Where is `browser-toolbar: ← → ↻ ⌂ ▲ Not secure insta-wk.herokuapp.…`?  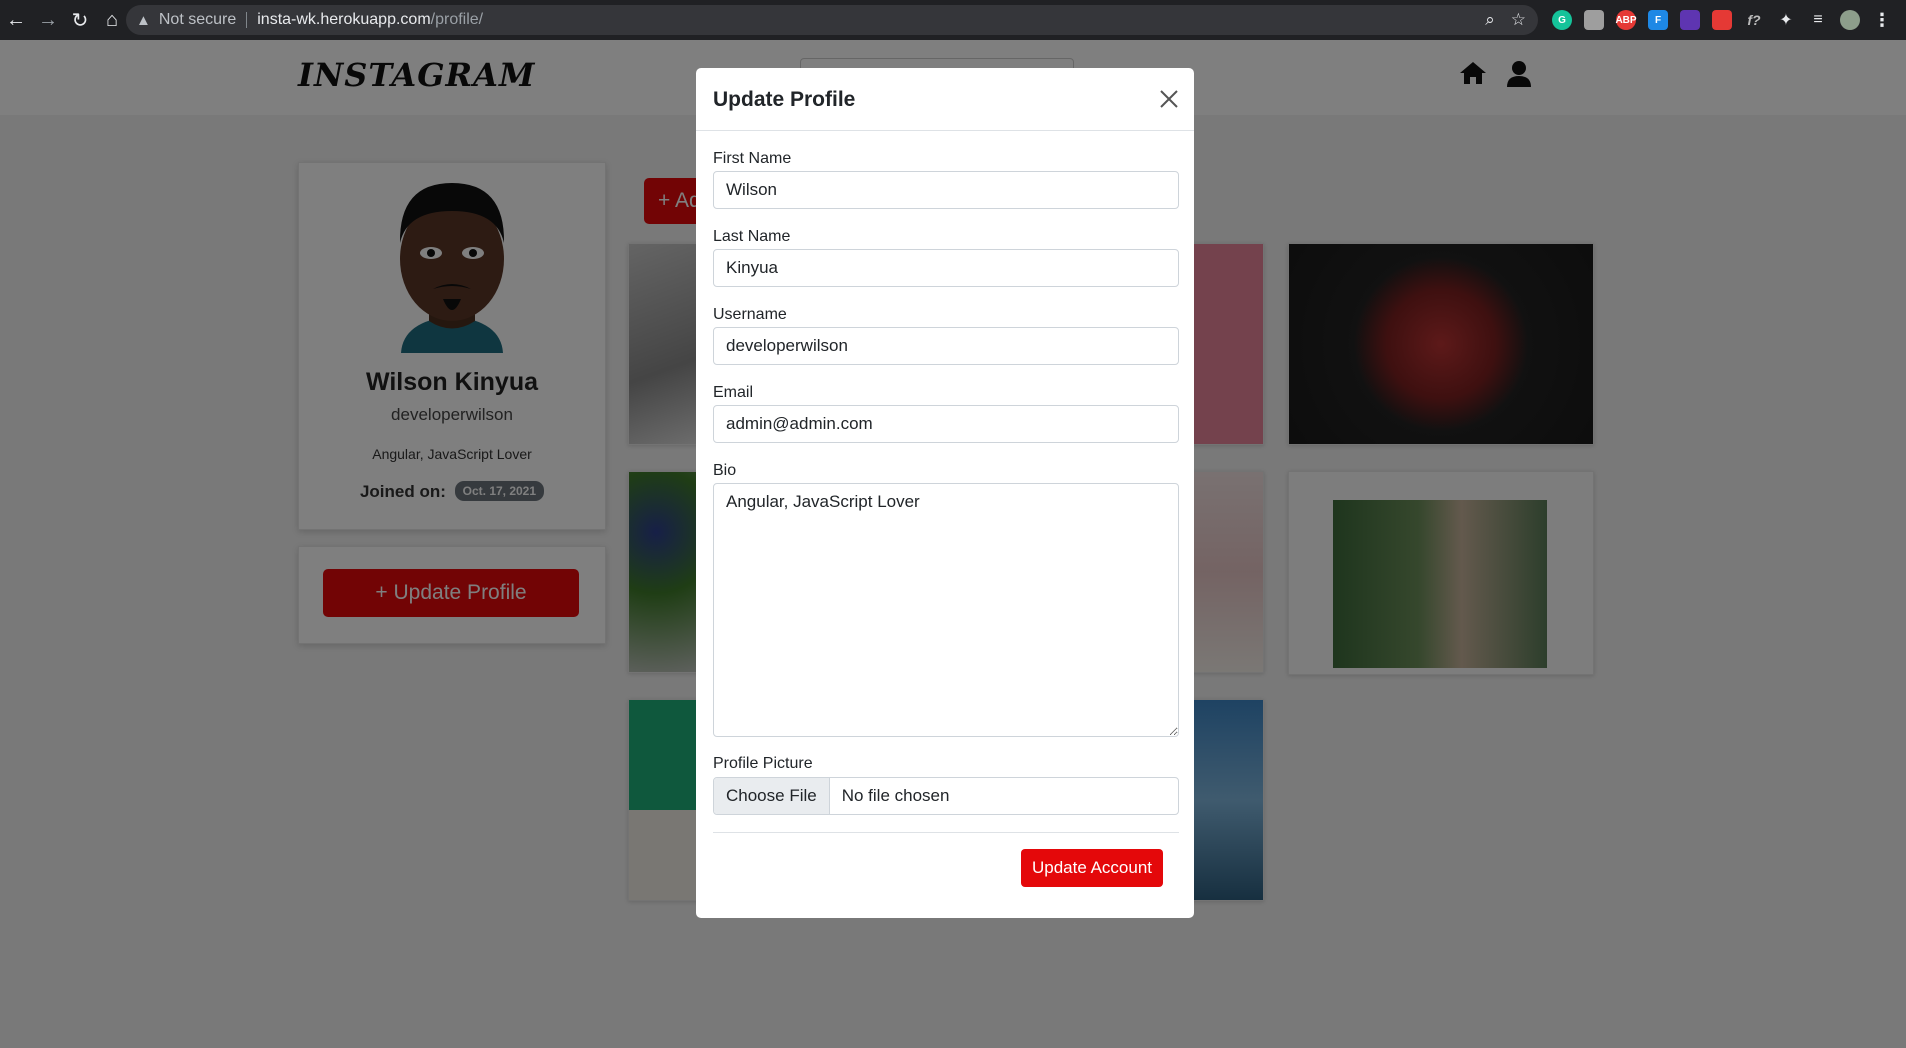 browser-toolbar: ← → ↻ ⌂ ▲ Not secure insta-wk.herokuapp.… is located at coordinates (953, 20).